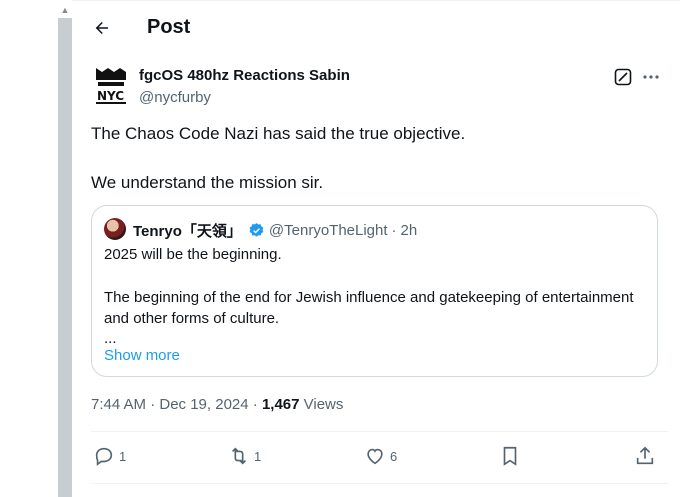 Image resolution: width=680 pixels, height=497 pixels. I want to click on share-button, so click(645, 456).